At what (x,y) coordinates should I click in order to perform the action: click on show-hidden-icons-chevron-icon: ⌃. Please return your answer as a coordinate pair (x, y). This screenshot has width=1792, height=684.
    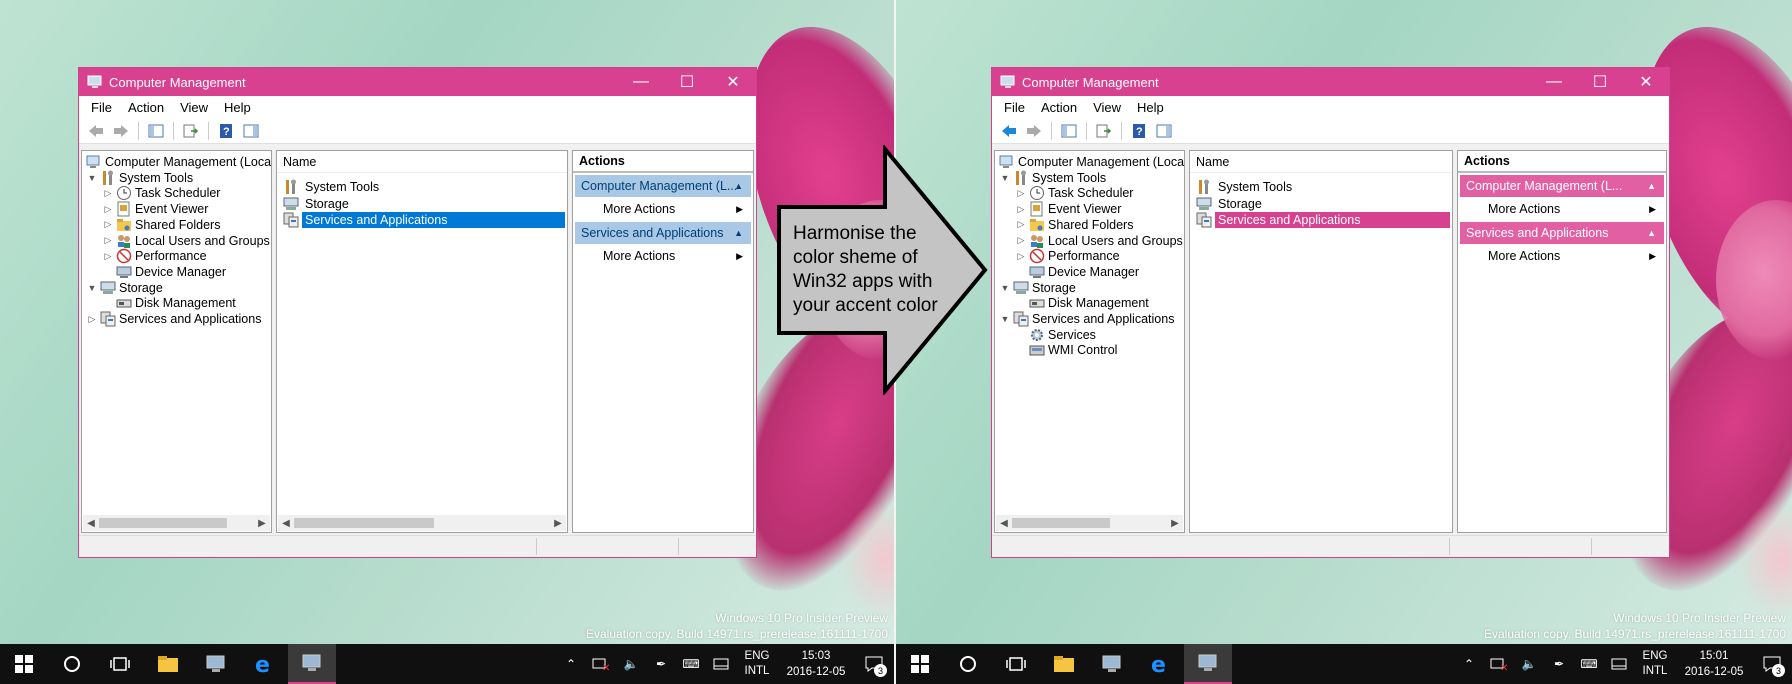
    Looking at the image, I should click on (1469, 664).